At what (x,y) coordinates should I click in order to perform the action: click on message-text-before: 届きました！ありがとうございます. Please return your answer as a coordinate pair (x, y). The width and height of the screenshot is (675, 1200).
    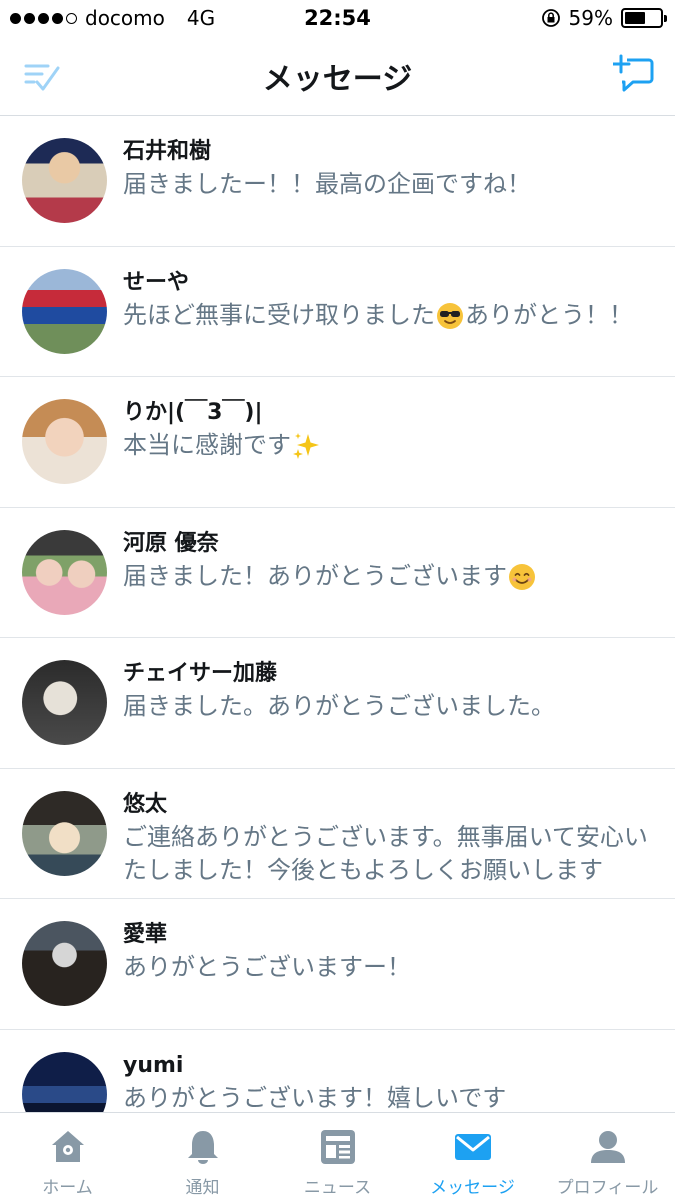
    Looking at the image, I should click on (315, 575).